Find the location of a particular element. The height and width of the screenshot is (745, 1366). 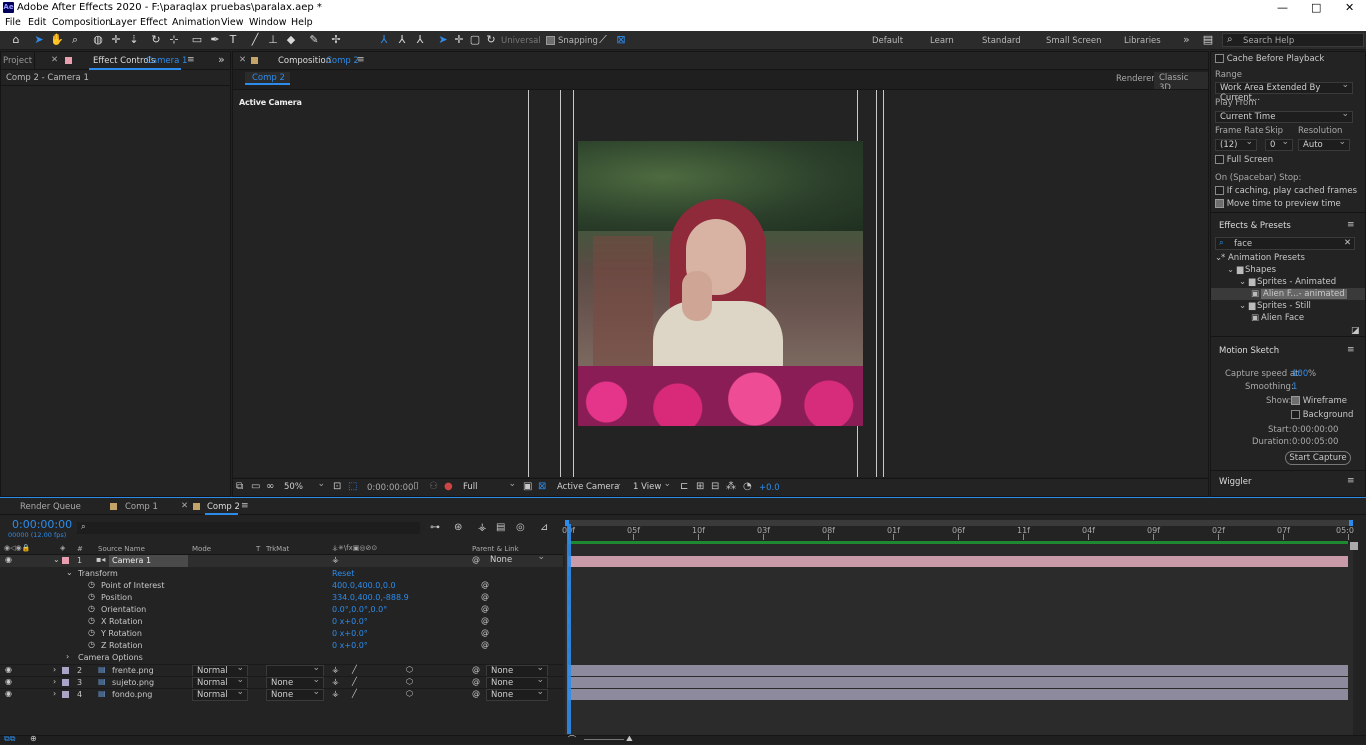

menu-view: View is located at coordinates (232, 22).